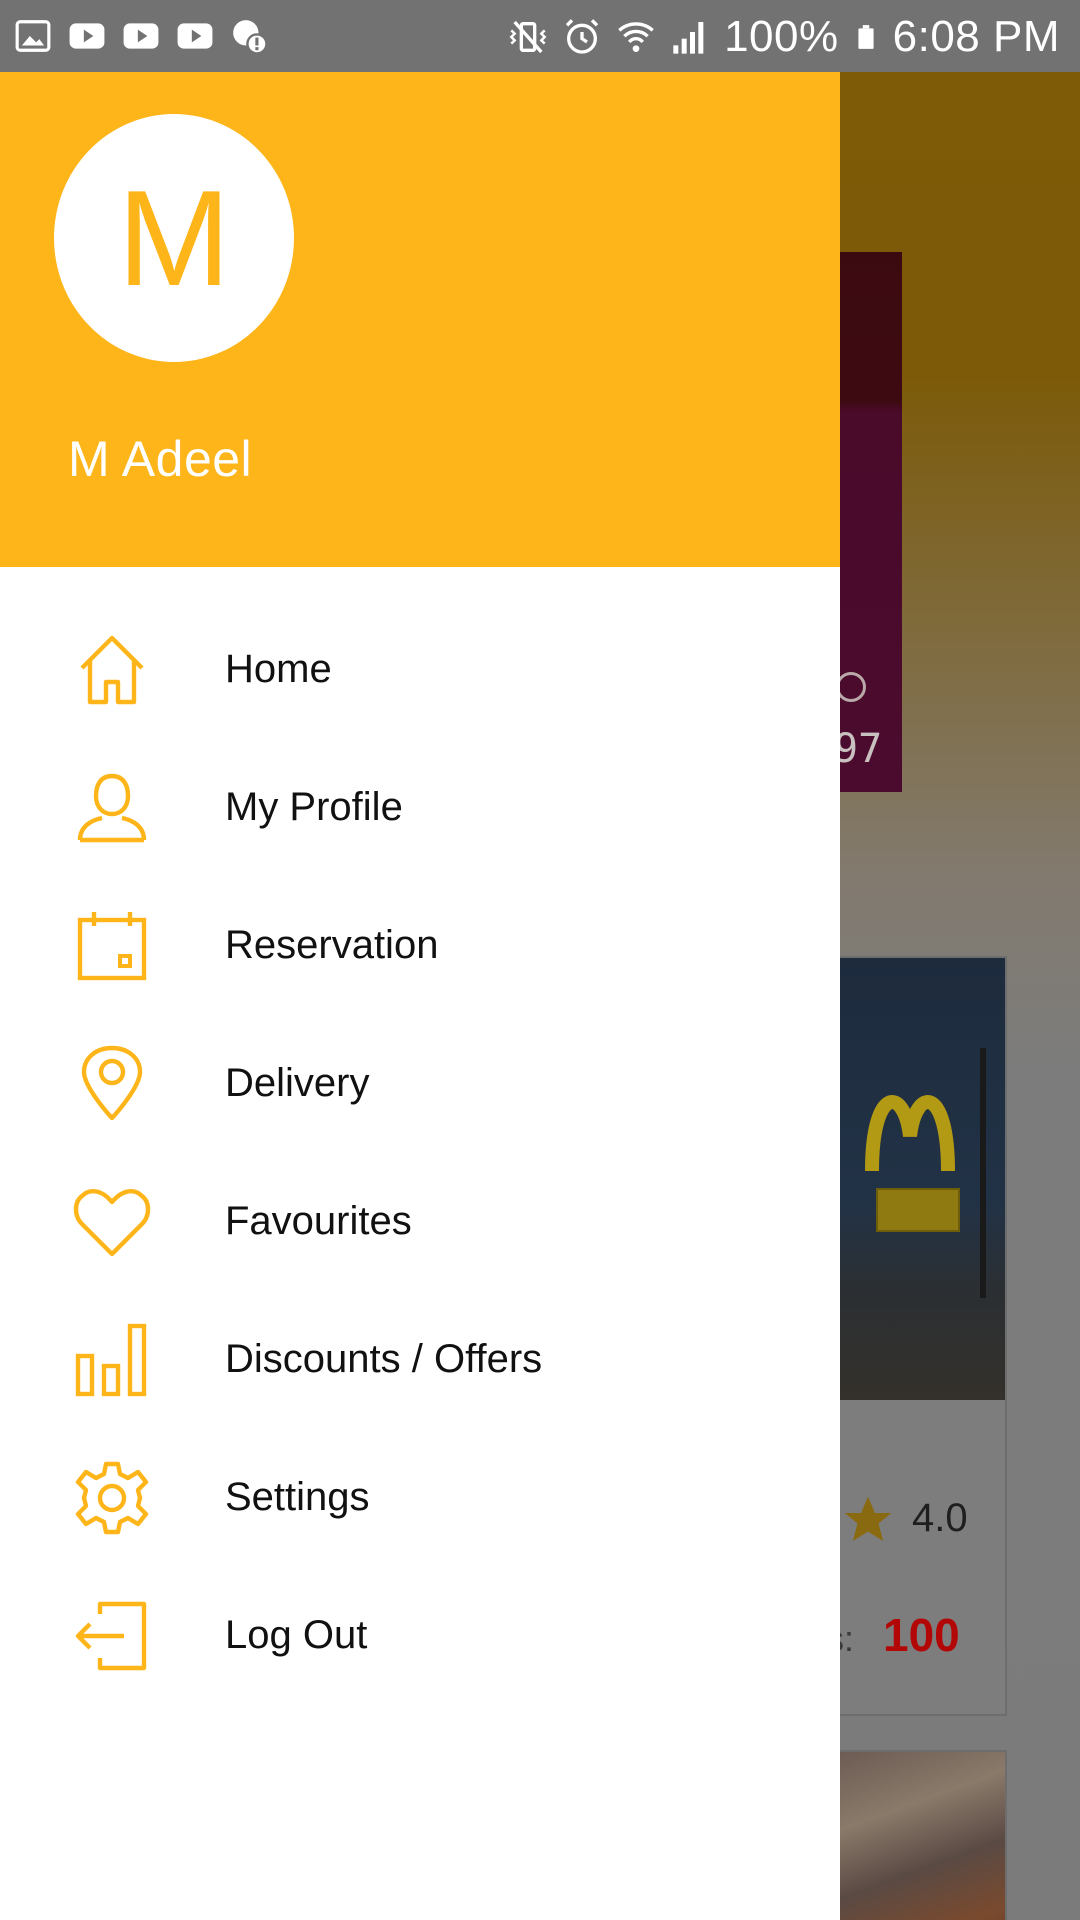 This screenshot has width=1080, height=1920. I want to click on home-icon, so click(112, 670).